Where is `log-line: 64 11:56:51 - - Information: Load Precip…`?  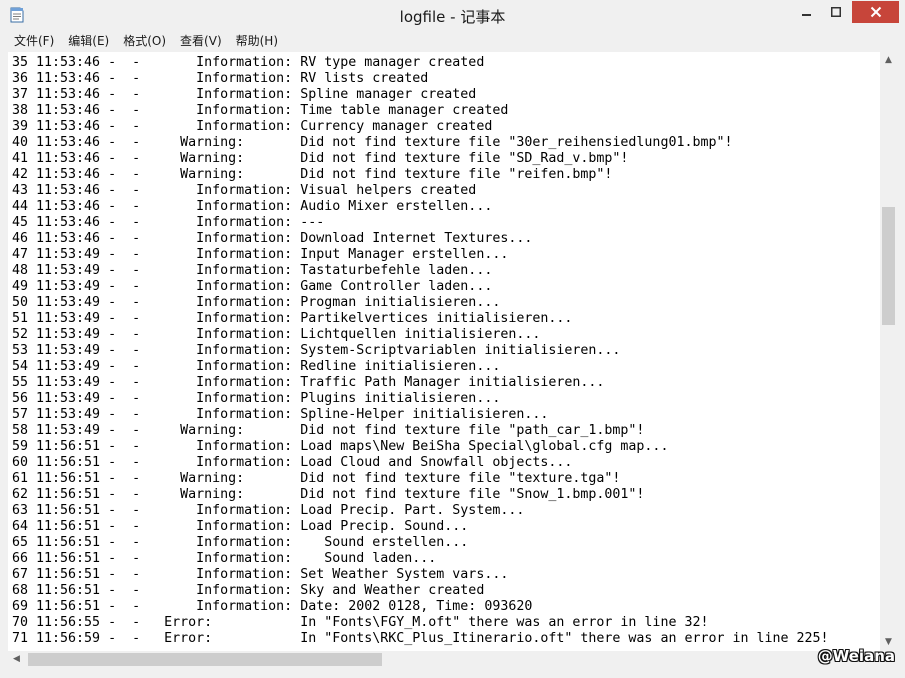 log-line: 64 11:56:51 - - Information: Load Precip… is located at coordinates (240, 526).